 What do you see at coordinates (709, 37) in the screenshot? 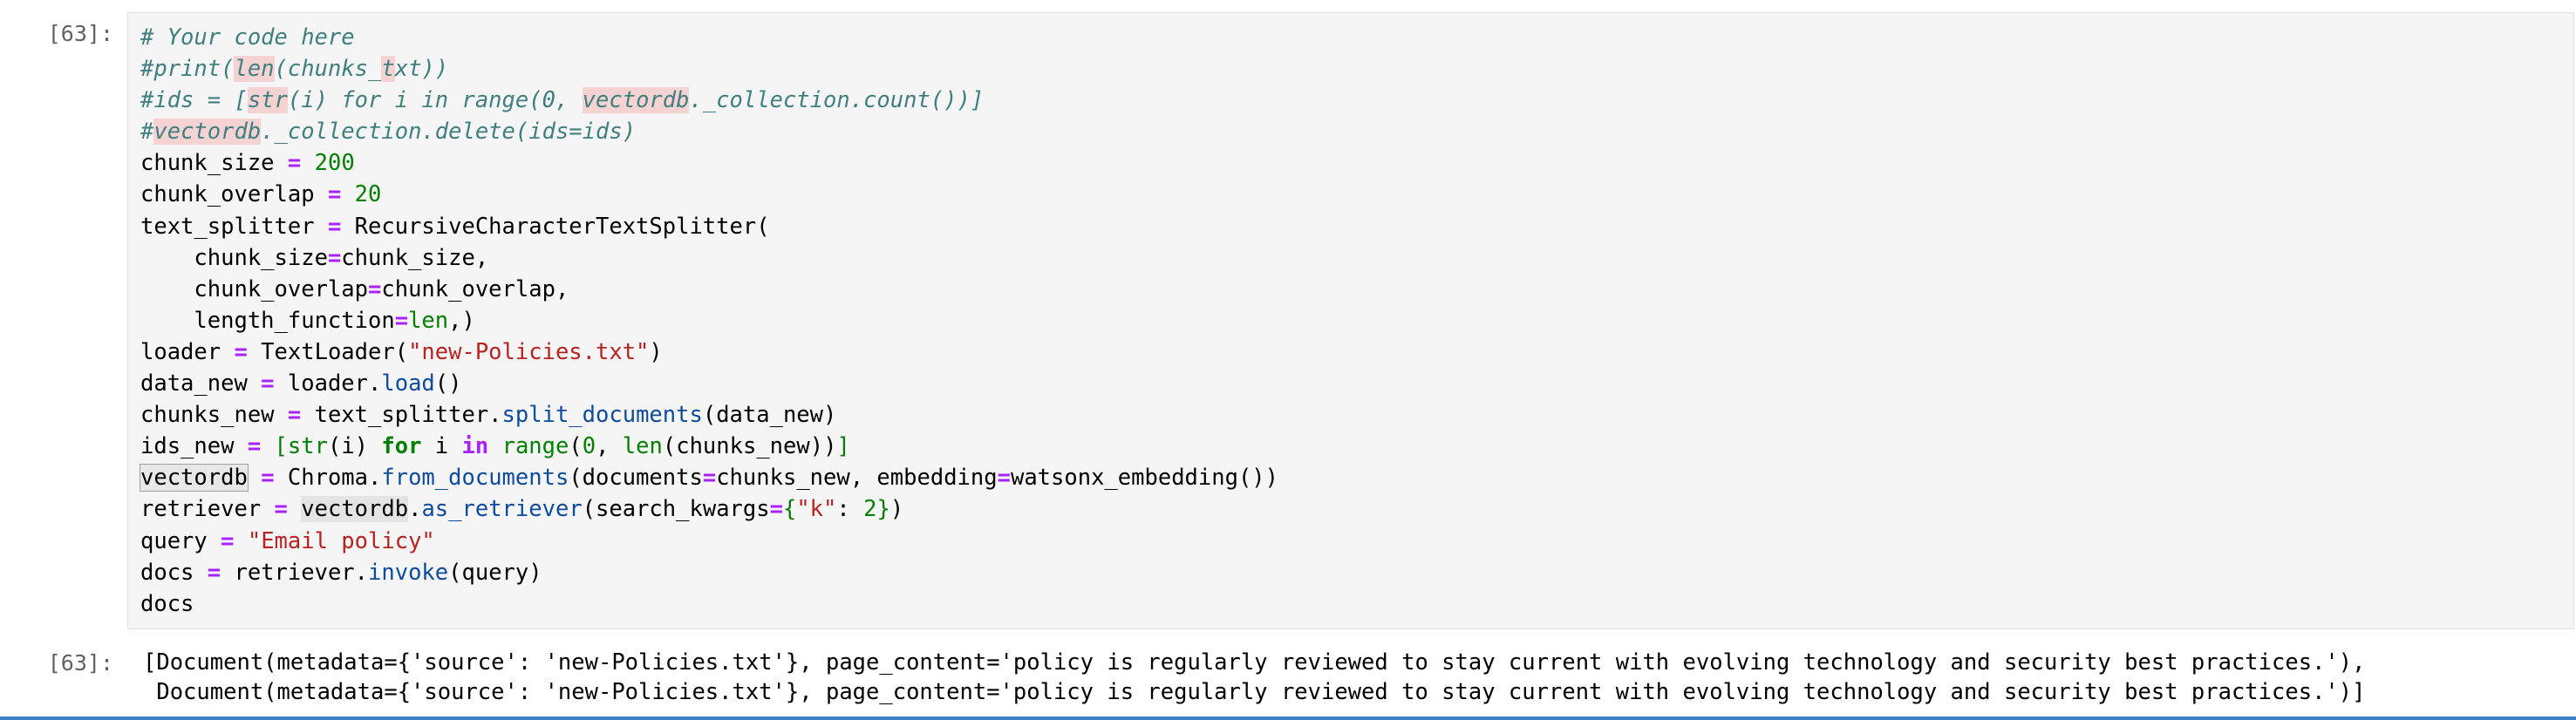
I see `code-line: # Your code here` at bounding box center [709, 37].